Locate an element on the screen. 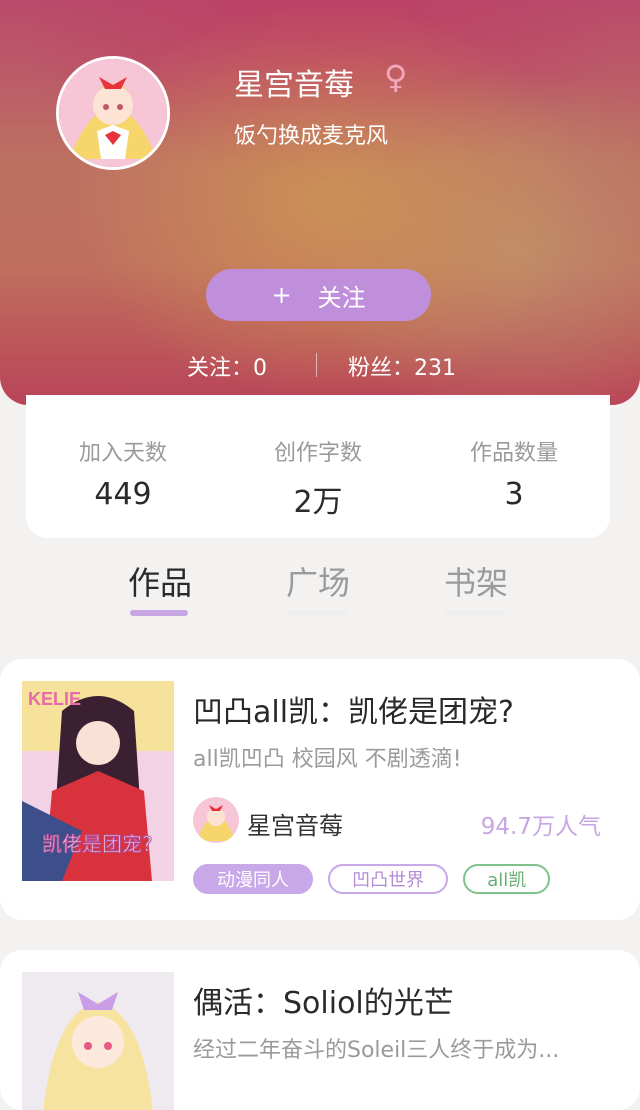 The image size is (640, 1110). follow-button: + 关注 is located at coordinates (318, 295).